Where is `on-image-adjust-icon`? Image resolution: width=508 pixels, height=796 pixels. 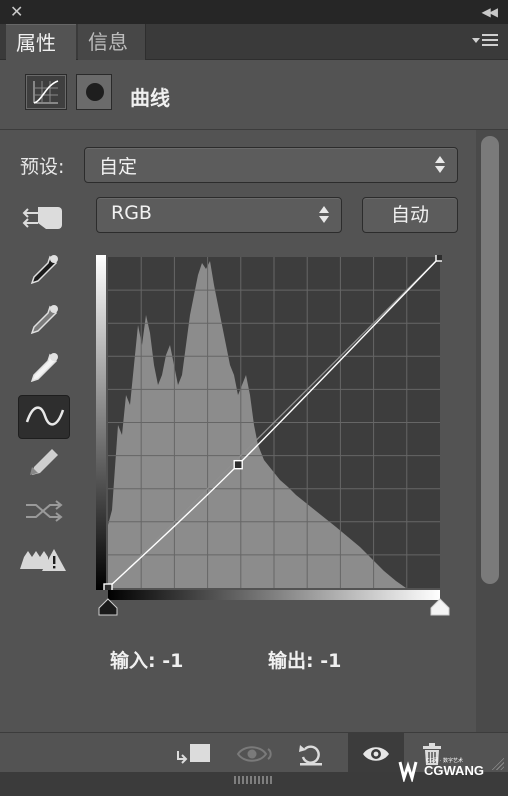 on-image-adjust-icon is located at coordinates (44, 217).